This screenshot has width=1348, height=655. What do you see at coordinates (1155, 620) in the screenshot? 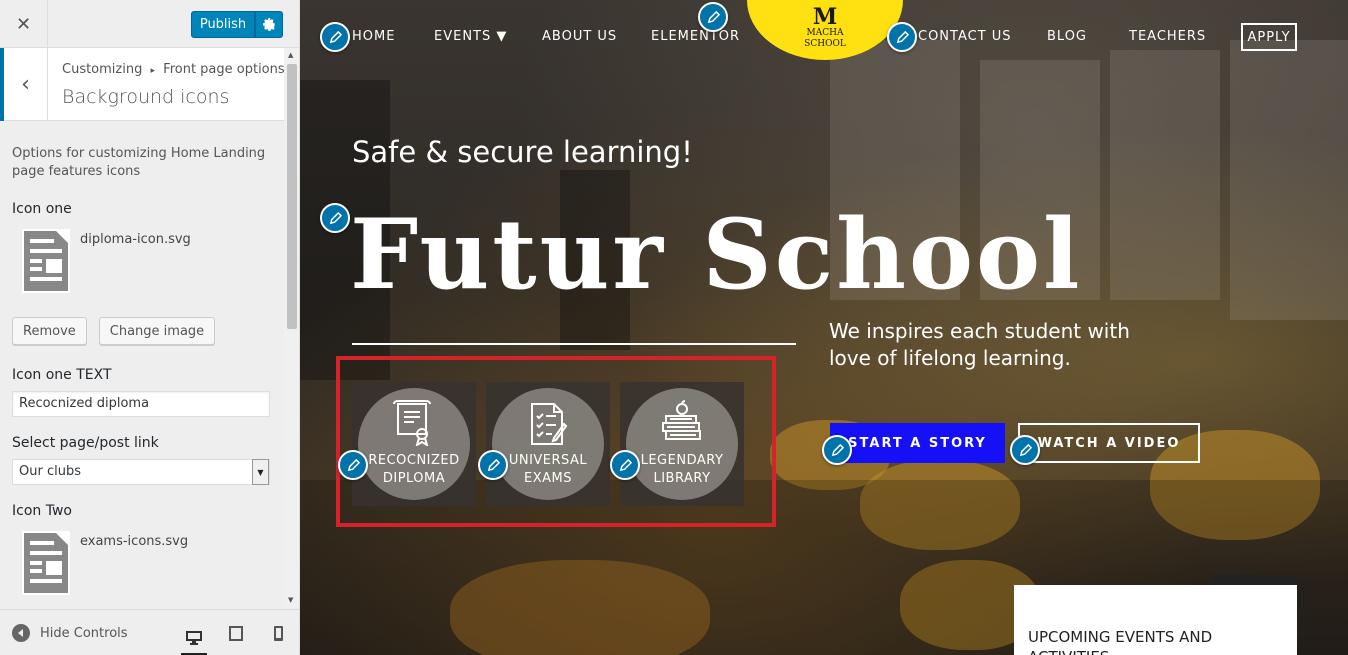
I see `upcoming-events-box: UPCOMING EVENTS AND ACTIVITIES` at bounding box center [1155, 620].